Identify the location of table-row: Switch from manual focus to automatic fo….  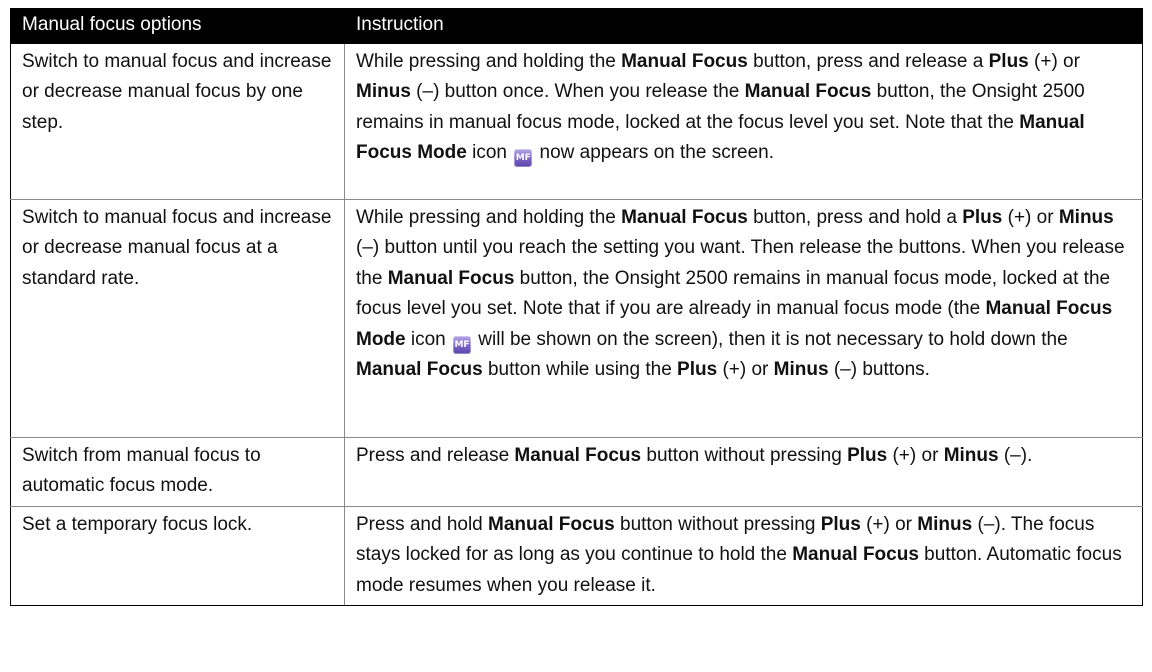
(576, 471).